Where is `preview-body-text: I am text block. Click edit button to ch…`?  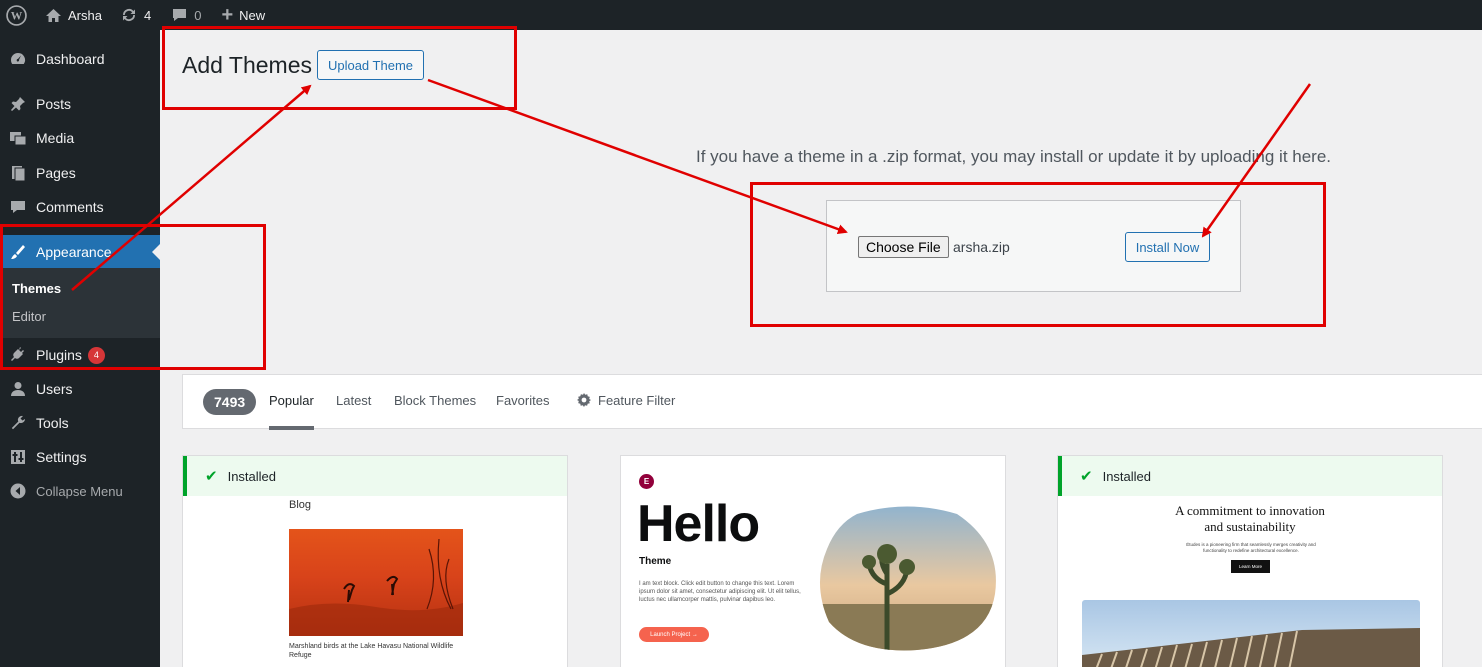 preview-body-text: I am text block. Click edit button to ch… is located at coordinates (720, 592).